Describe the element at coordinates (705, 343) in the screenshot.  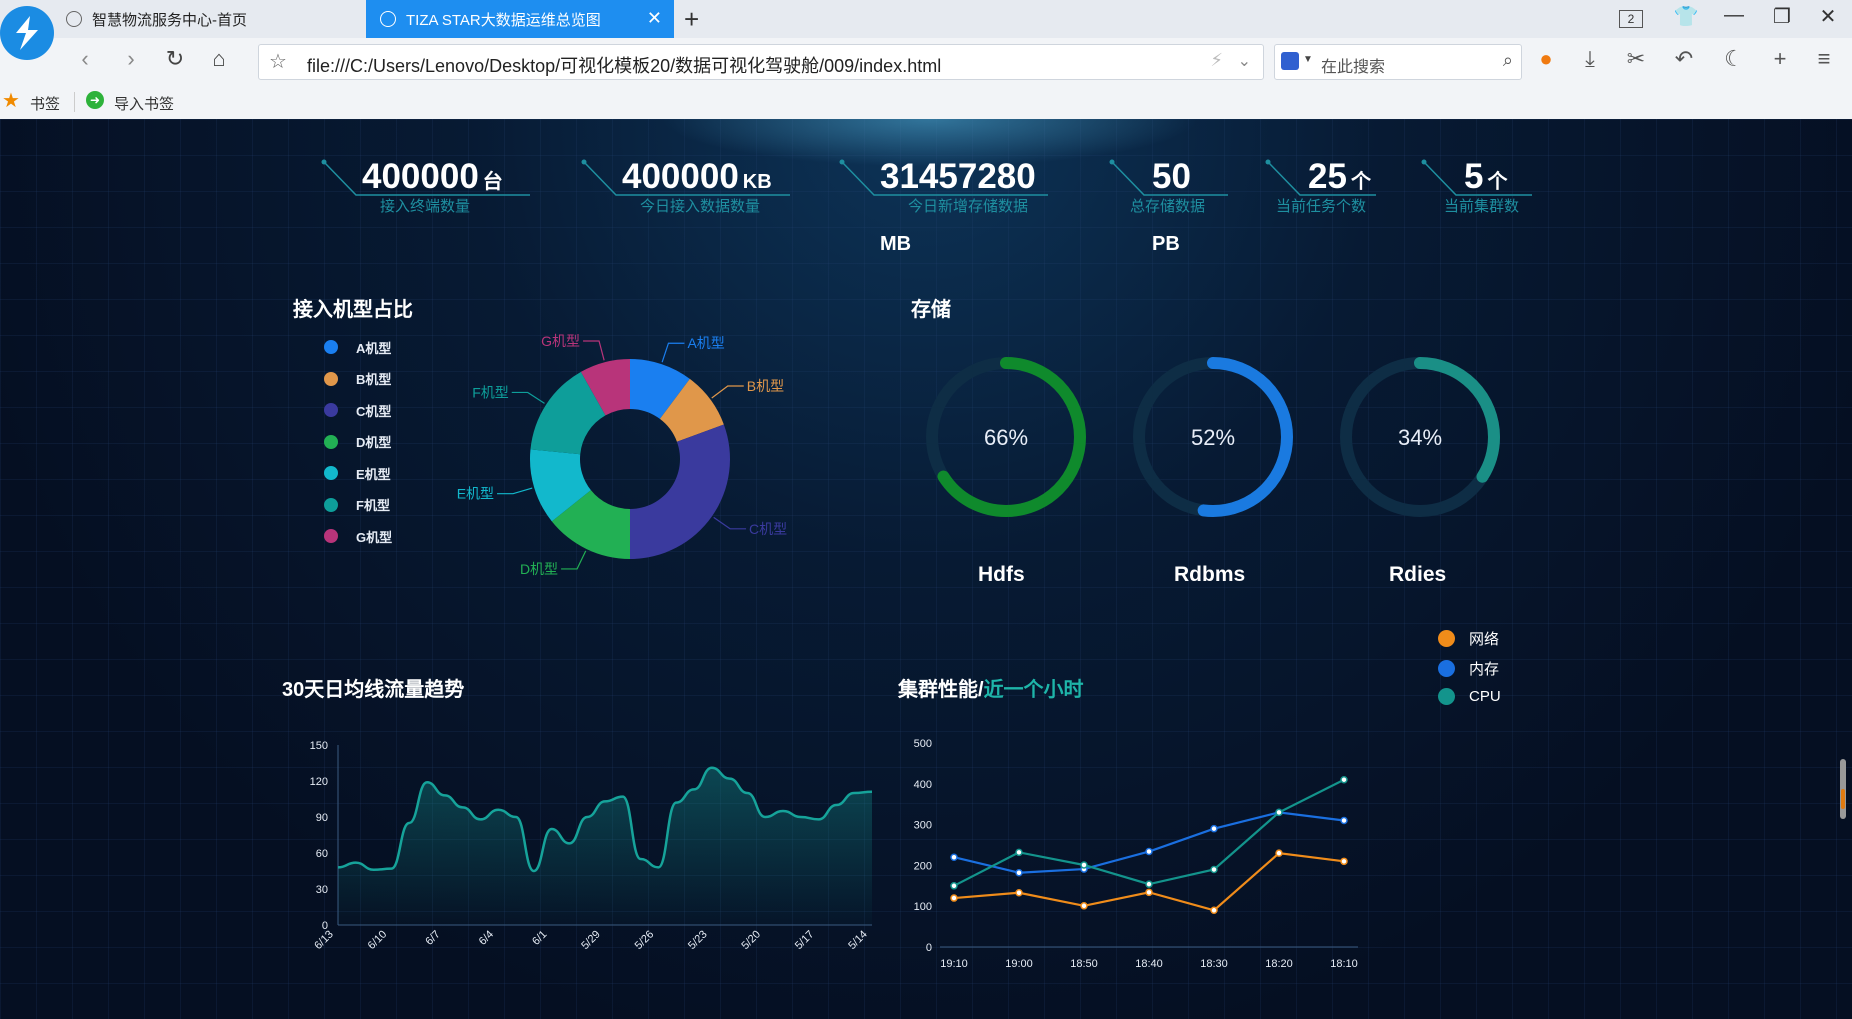
I see `pie-label: A机型` at that location.